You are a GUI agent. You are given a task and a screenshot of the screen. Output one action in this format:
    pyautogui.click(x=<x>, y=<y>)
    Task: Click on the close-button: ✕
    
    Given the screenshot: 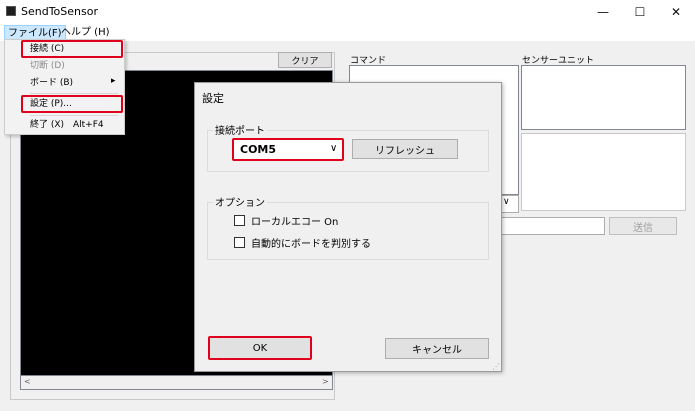 What is the action you would take?
    pyautogui.click(x=676, y=12)
    